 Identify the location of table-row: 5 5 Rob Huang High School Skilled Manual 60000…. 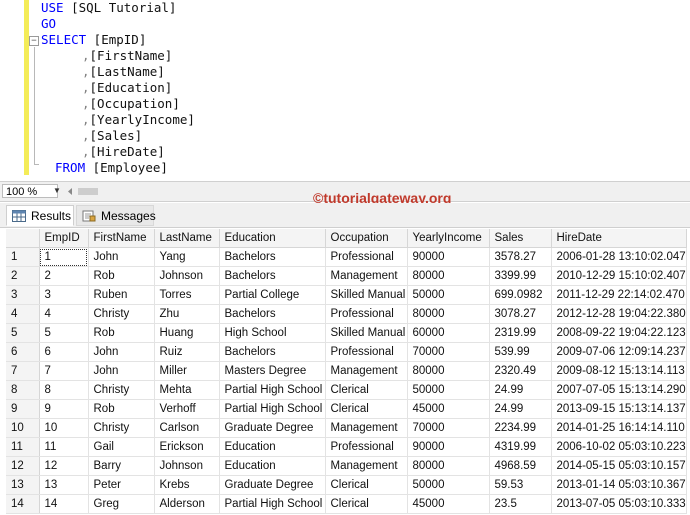
(346, 333).